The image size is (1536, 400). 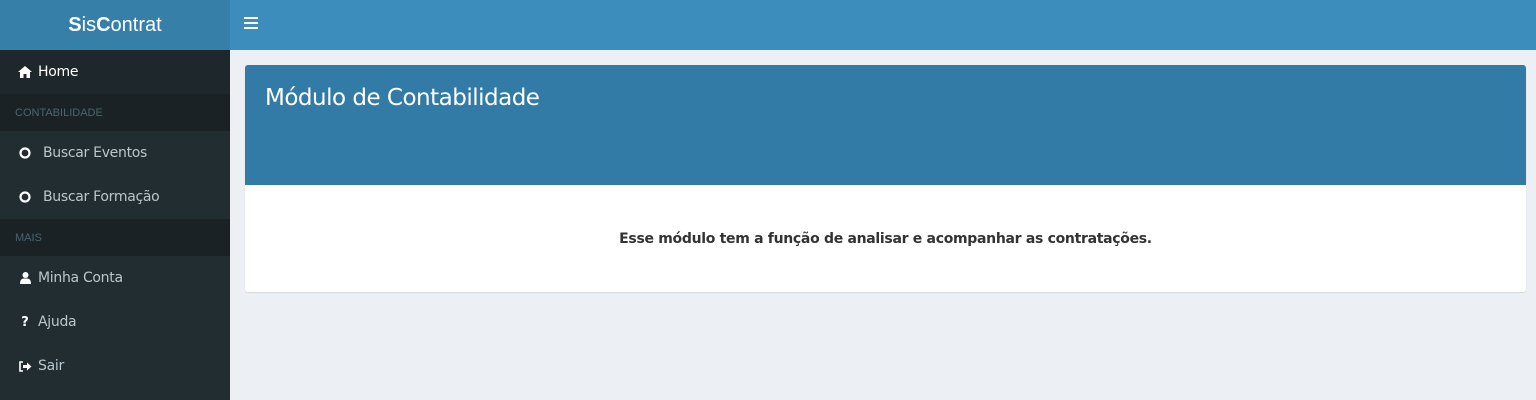 What do you see at coordinates (58, 72) in the screenshot?
I see `sidebar-item-label: Home` at bounding box center [58, 72].